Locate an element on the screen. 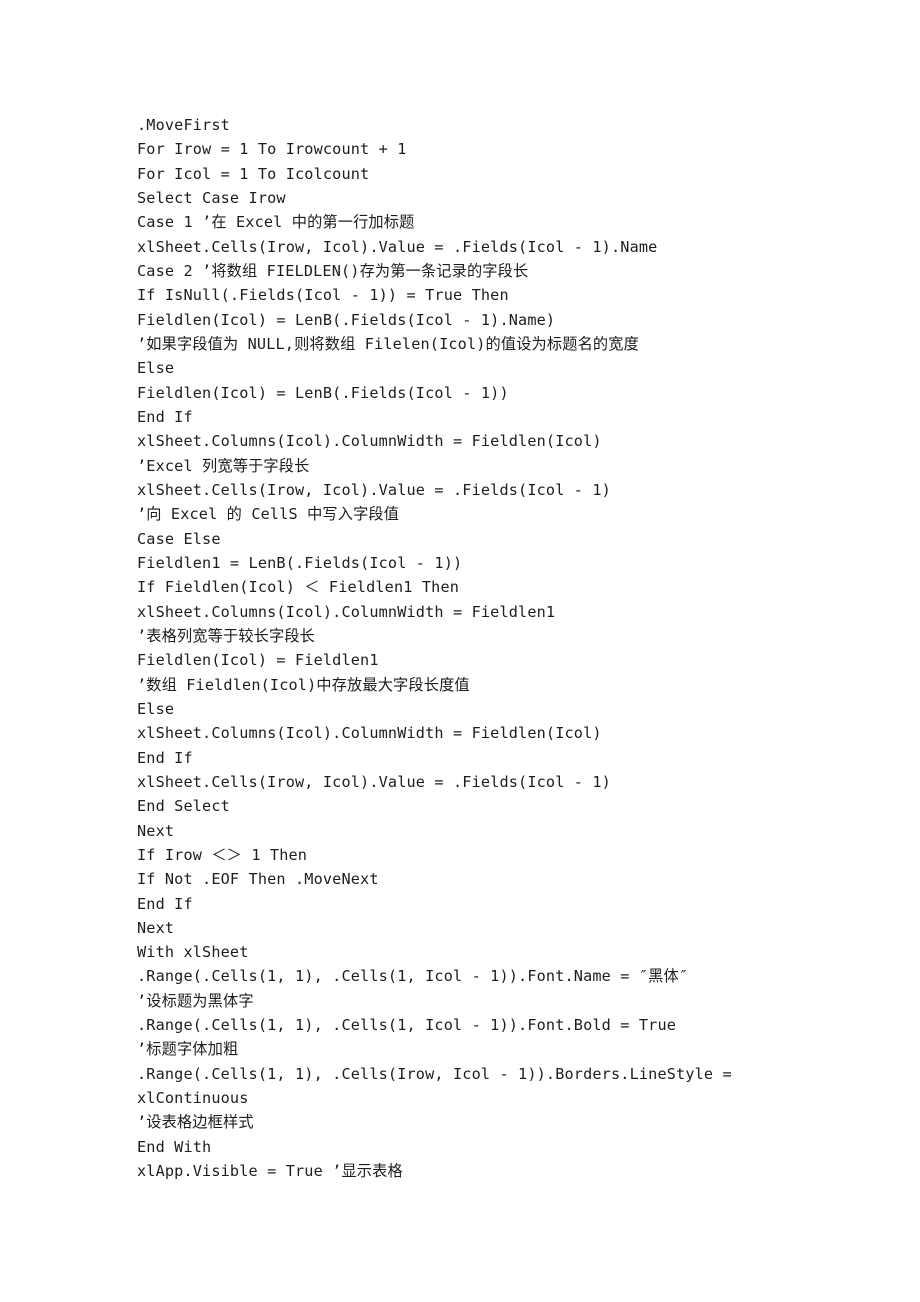 The width and height of the screenshot is (920, 1302). code-line: xlContinuous is located at coordinates (193, 1098).